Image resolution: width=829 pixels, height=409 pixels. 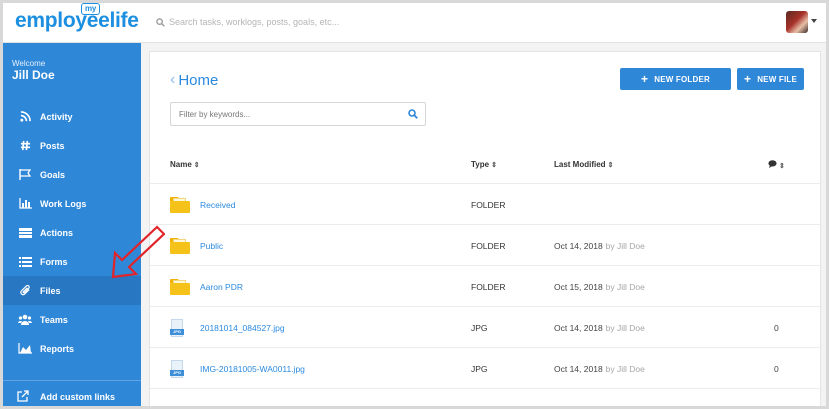 I want to click on last-modified, so click(x=555, y=204).